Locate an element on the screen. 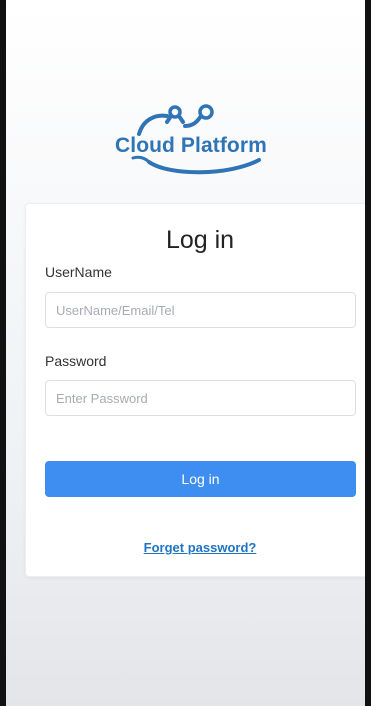 Image resolution: width=371 pixels, height=706 pixels. login-button: Log in is located at coordinates (200, 479).